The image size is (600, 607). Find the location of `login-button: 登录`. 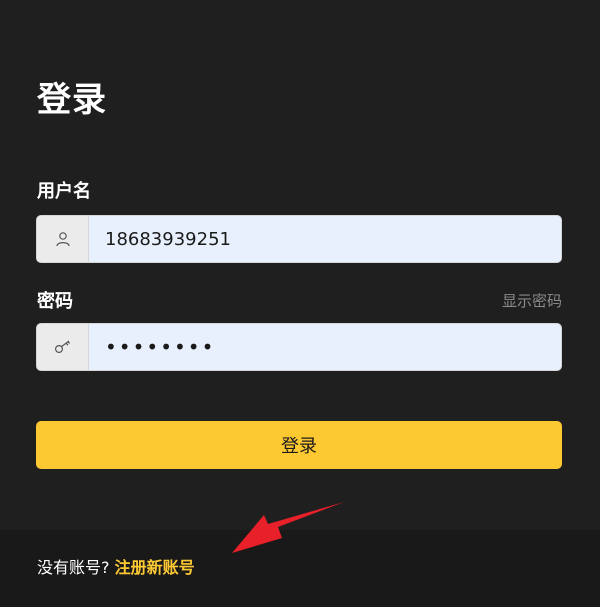

login-button: 登录 is located at coordinates (299, 445).